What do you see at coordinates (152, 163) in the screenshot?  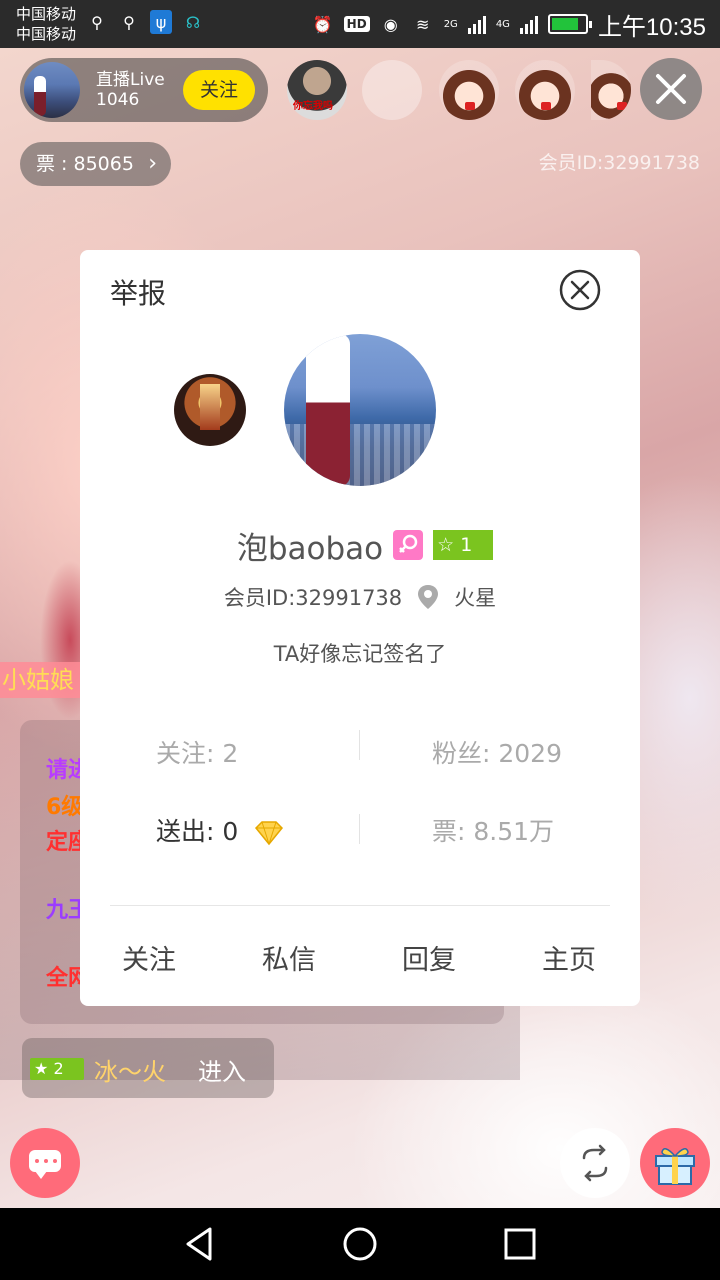 I see `chevron-right-icon: ›` at bounding box center [152, 163].